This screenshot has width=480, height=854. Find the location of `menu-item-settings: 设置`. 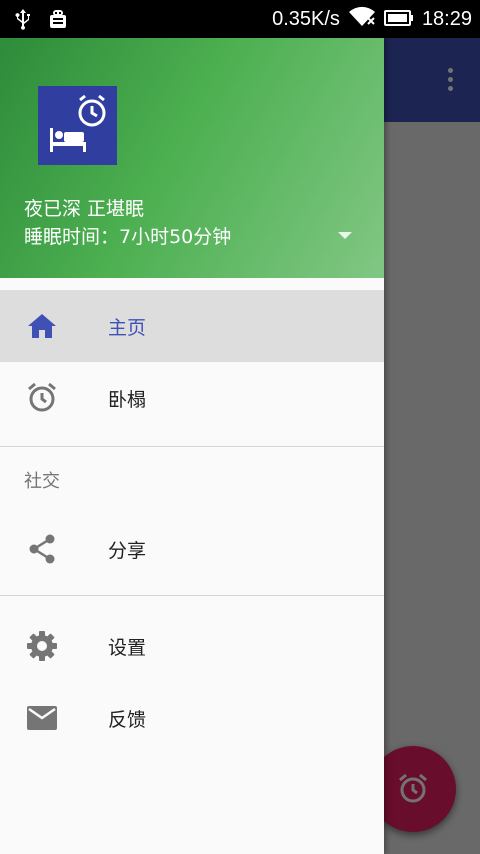

menu-item-settings: 设置 is located at coordinates (192, 646).